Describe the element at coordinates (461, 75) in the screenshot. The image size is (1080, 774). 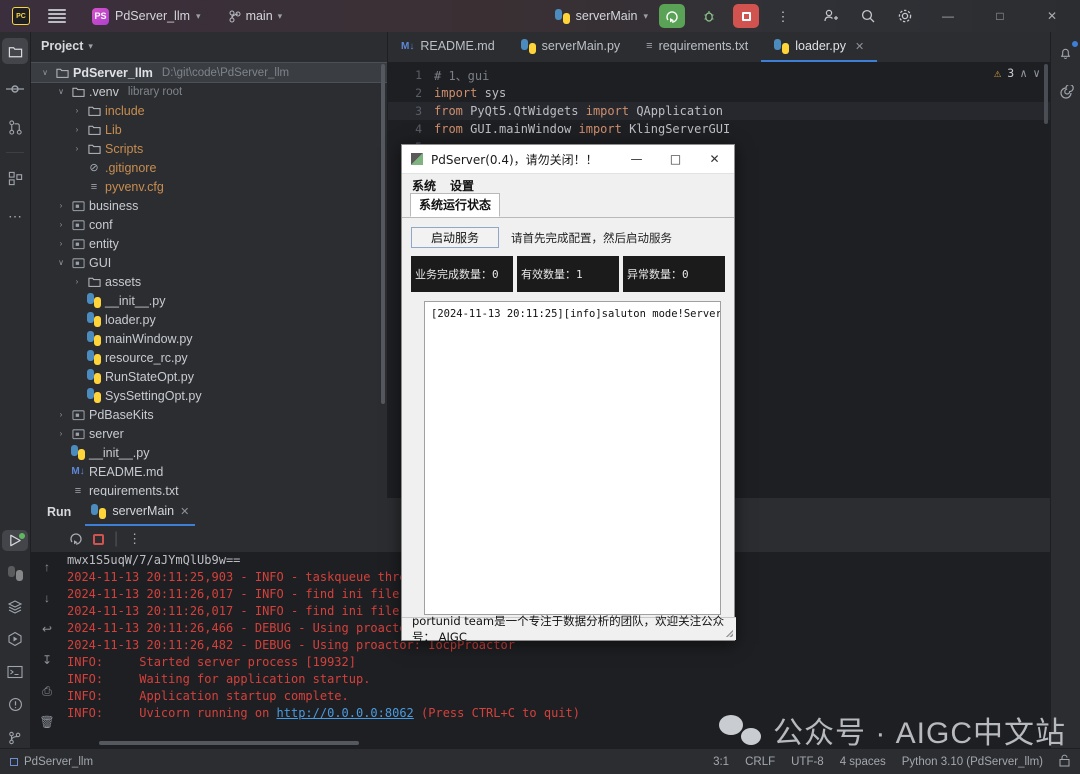
I see `code-text: # 1、gui` at that location.